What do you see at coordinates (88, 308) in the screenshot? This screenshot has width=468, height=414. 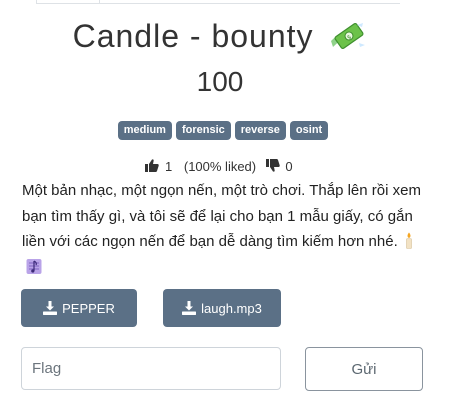 I see `file-label: PEPPER` at bounding box center [88, 308].